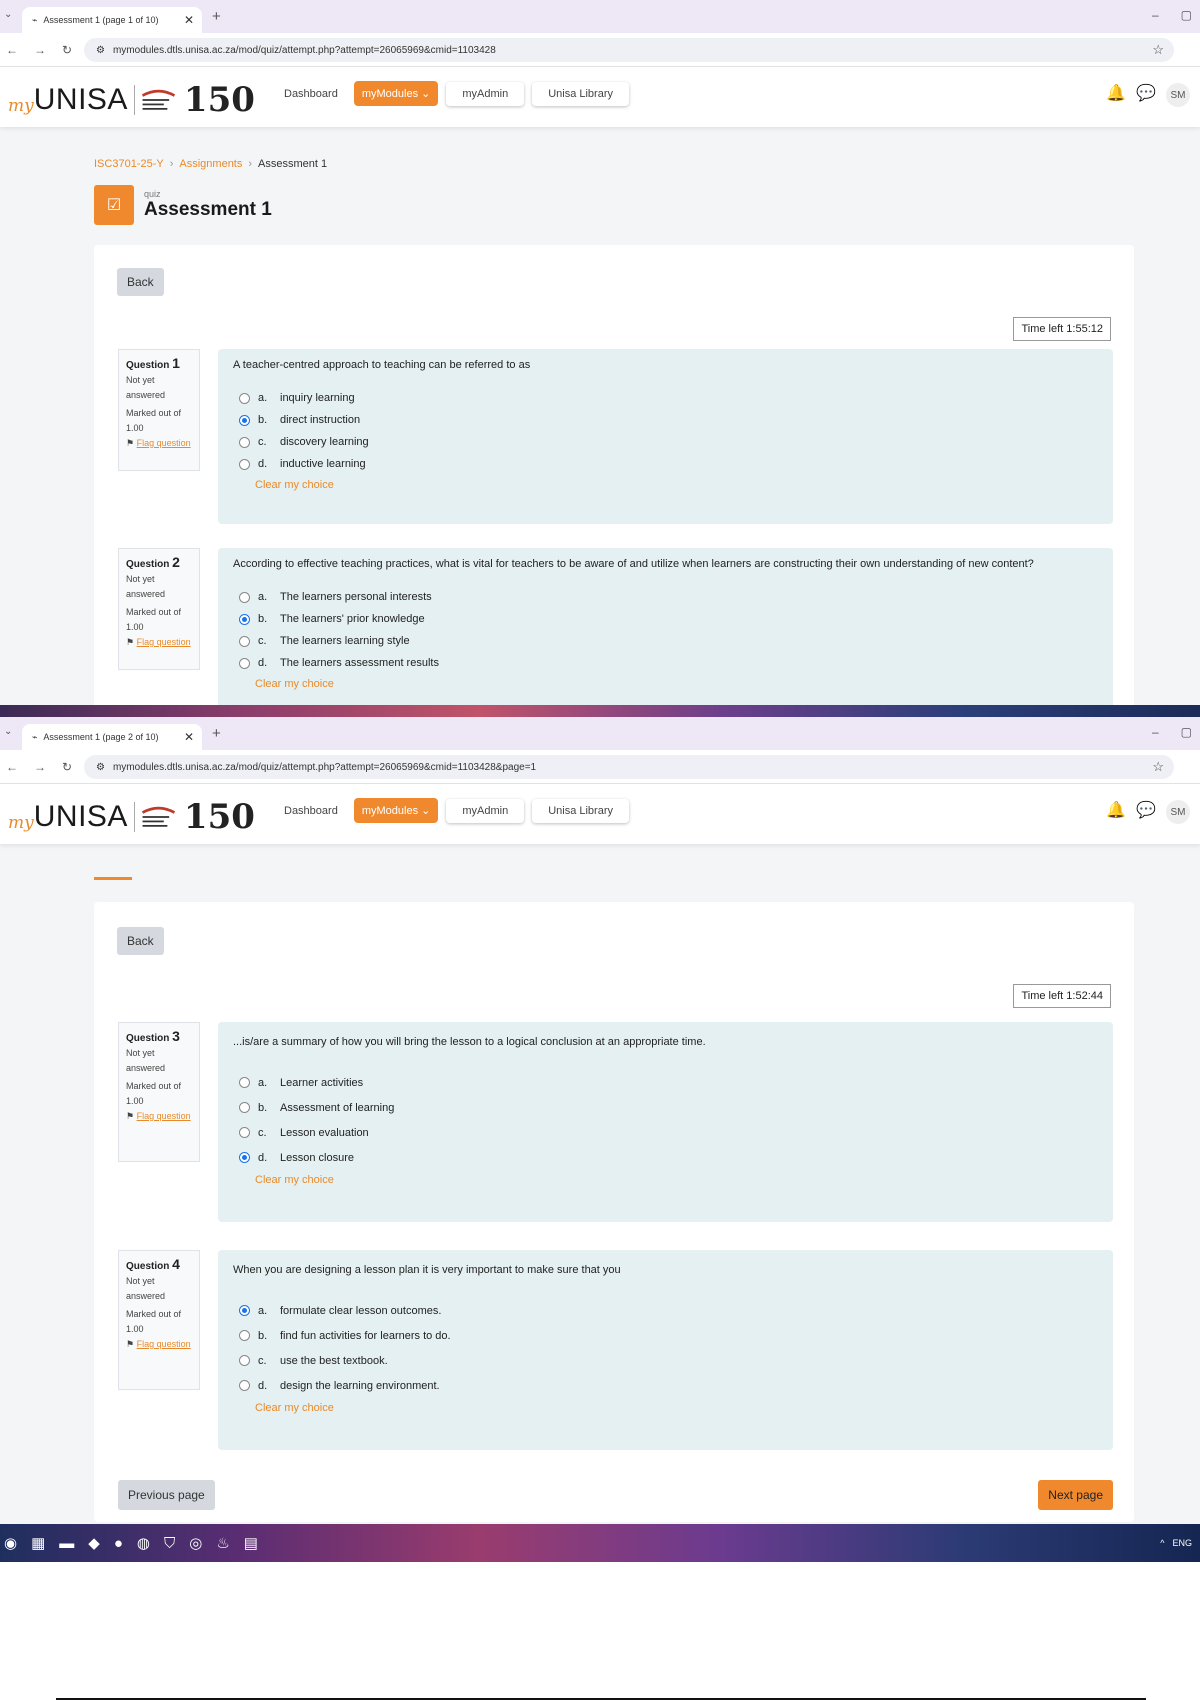 This screenshot has height=1700, width=1200. What do you see at coordinates (219, 817) in the screenshot?
I see `logo-150-years: 150` at bounding box center [219, 817].